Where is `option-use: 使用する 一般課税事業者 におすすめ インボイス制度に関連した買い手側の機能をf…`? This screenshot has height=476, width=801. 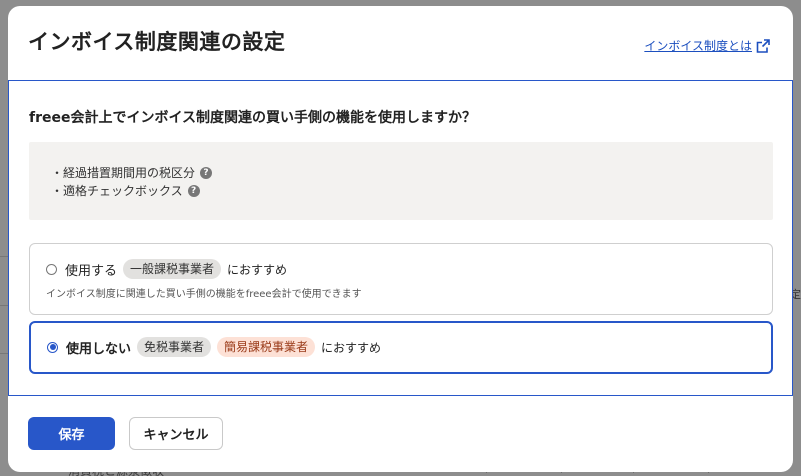
option-use: 使用する 一般課税事業者 におすすめ インボイス制度に関連した買い手側の機能をf… is located at coordinates (401, 279).